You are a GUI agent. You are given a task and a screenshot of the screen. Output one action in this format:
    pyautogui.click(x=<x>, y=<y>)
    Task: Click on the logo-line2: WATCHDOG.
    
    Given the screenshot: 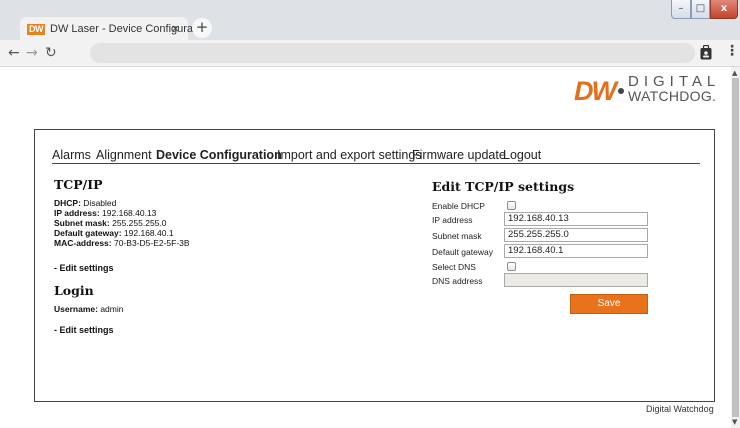 What is the action you would take?
    pyautogui.click(x=672, y=96)
    